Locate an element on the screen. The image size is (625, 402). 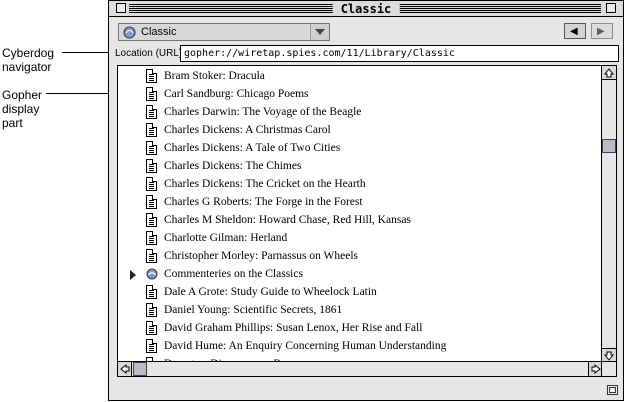
title-bar: Classic is located at coordinates (366, 9).